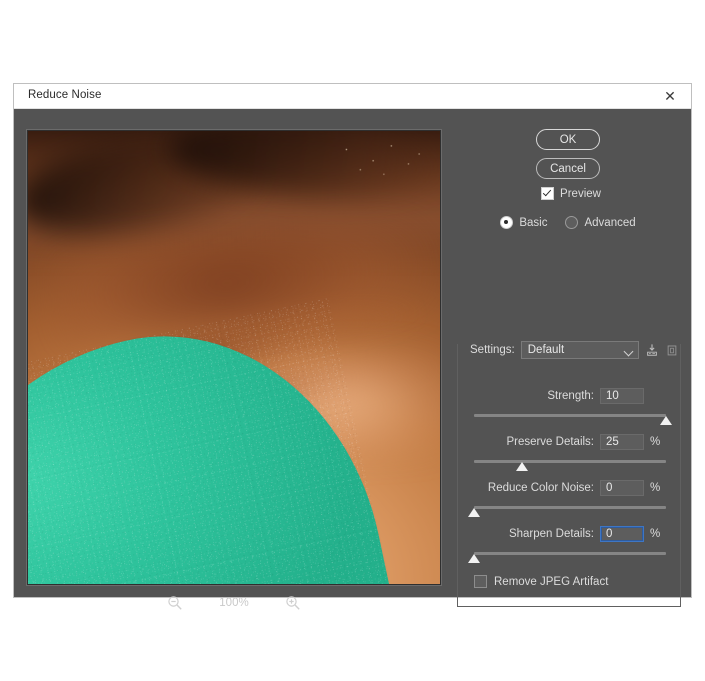  What do you see at coordinates (548, 193) in the screenshot?
I see `preview-checkbox` at bounding box center [548, 193].